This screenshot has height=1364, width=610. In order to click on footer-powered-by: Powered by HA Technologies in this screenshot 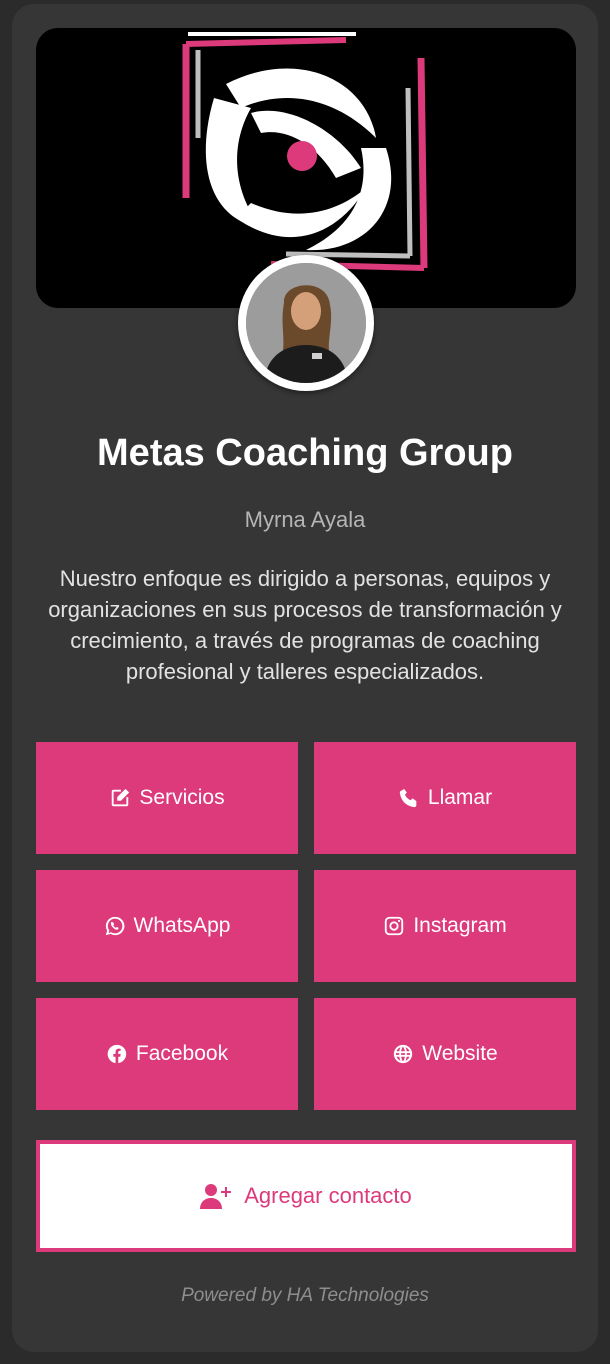, I will do `click(305, 1295)`.